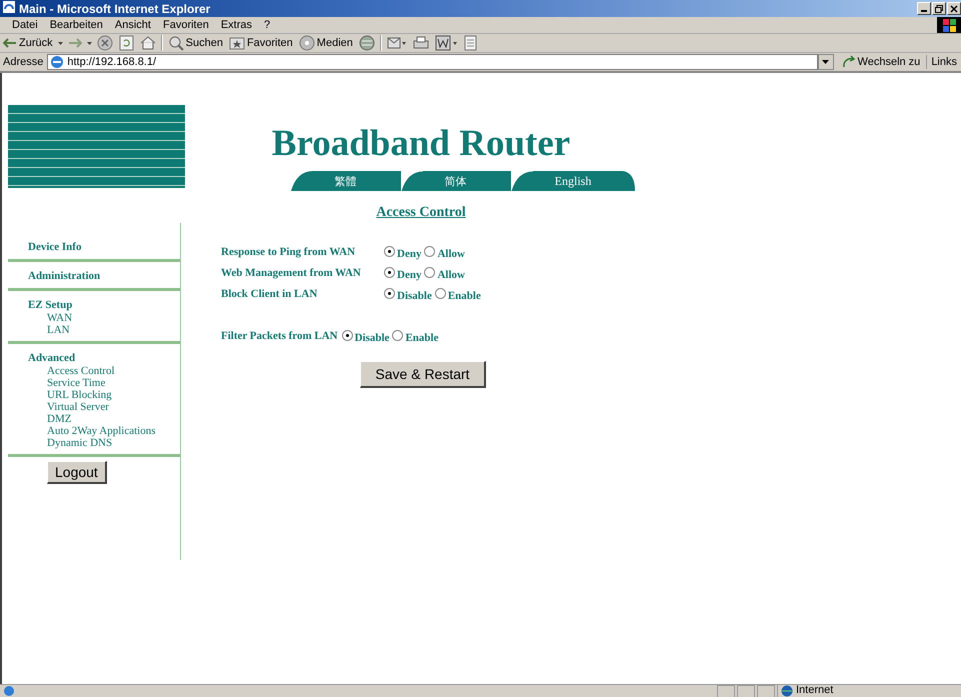 This screenshot has height=697, width=961. I want to click on nav-link: WAN, so click(104, 318).